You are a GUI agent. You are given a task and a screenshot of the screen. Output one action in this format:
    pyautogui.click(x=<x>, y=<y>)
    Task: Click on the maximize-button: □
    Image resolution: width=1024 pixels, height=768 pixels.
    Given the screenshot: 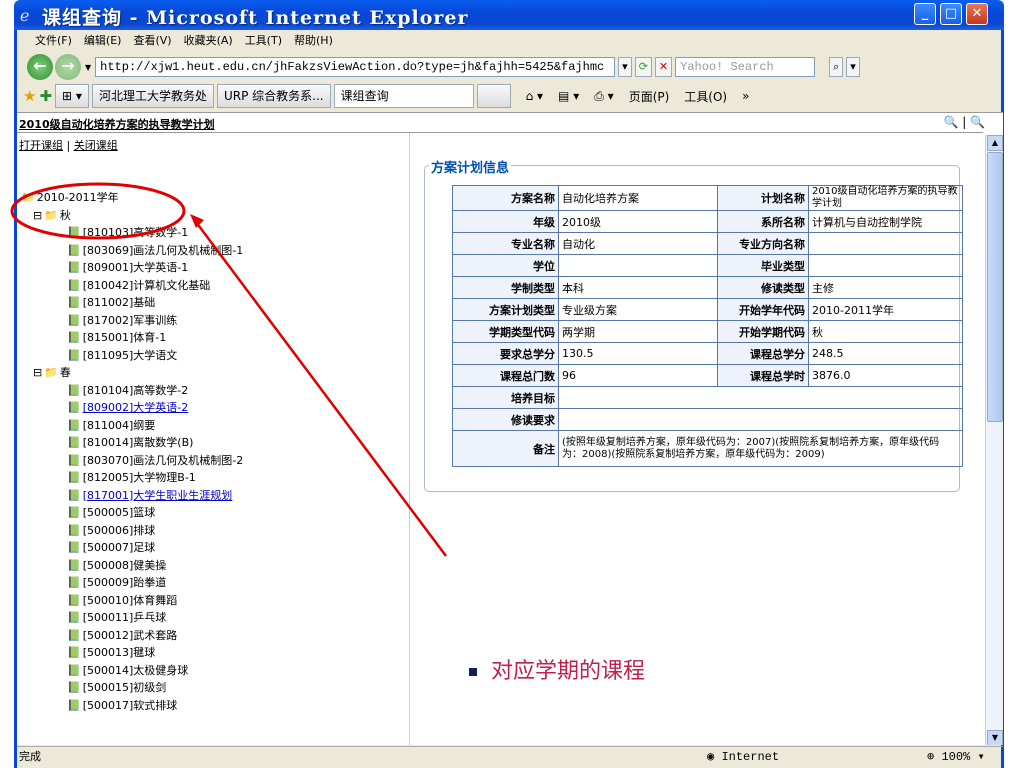 What is the action you would take?
    pyautogui.click(x=951, y=14)
    